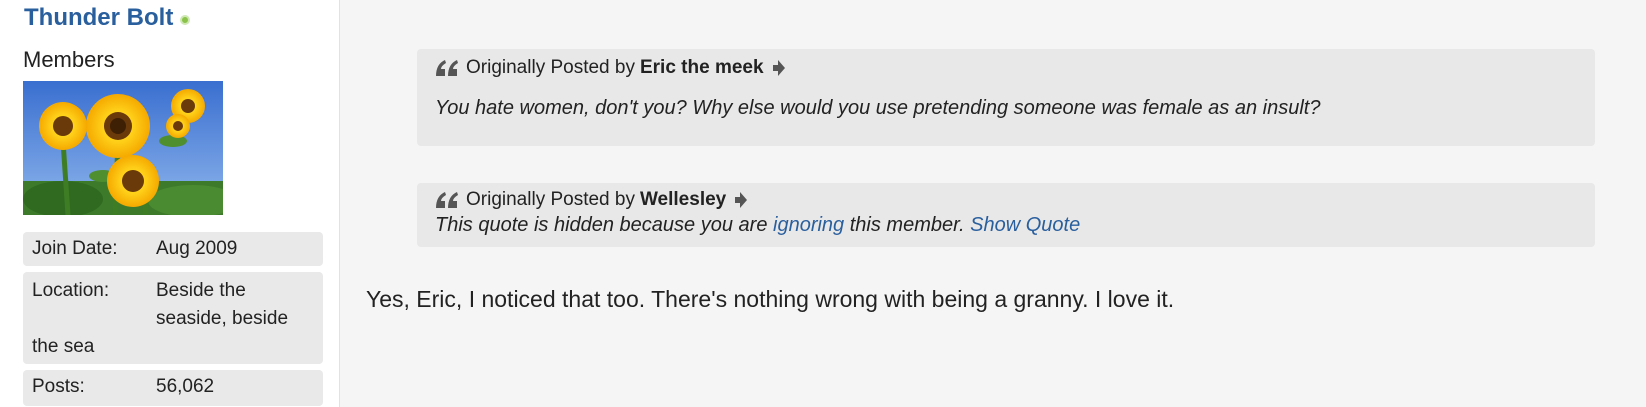 The width and height of the screenshot is (1646, 407). What do you see at coordinates (98, 18) in the screenshot?
I see `username-link: Thunder Bolt` at bounding box center [98, 18].